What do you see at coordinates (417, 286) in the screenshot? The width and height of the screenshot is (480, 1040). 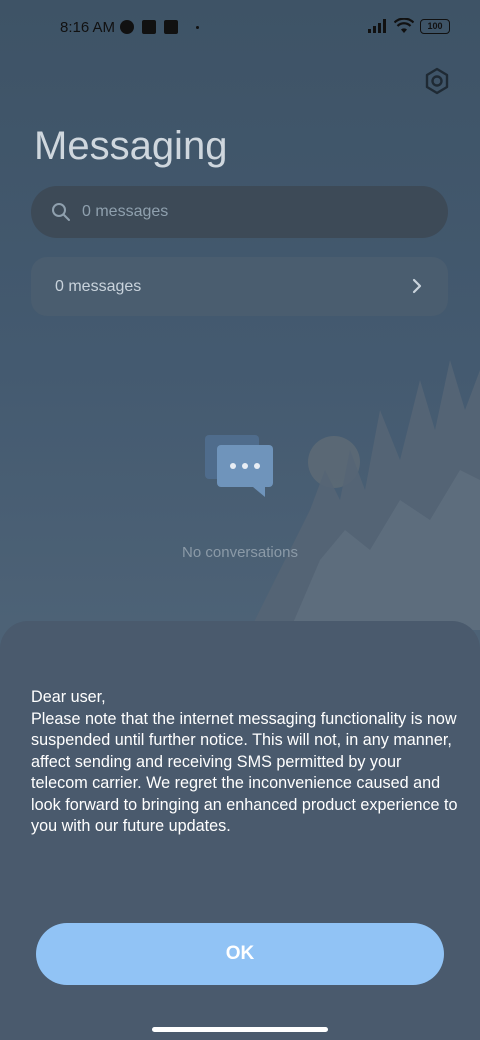 I see `chevron-right-icon` at bounding box center [417, 286].